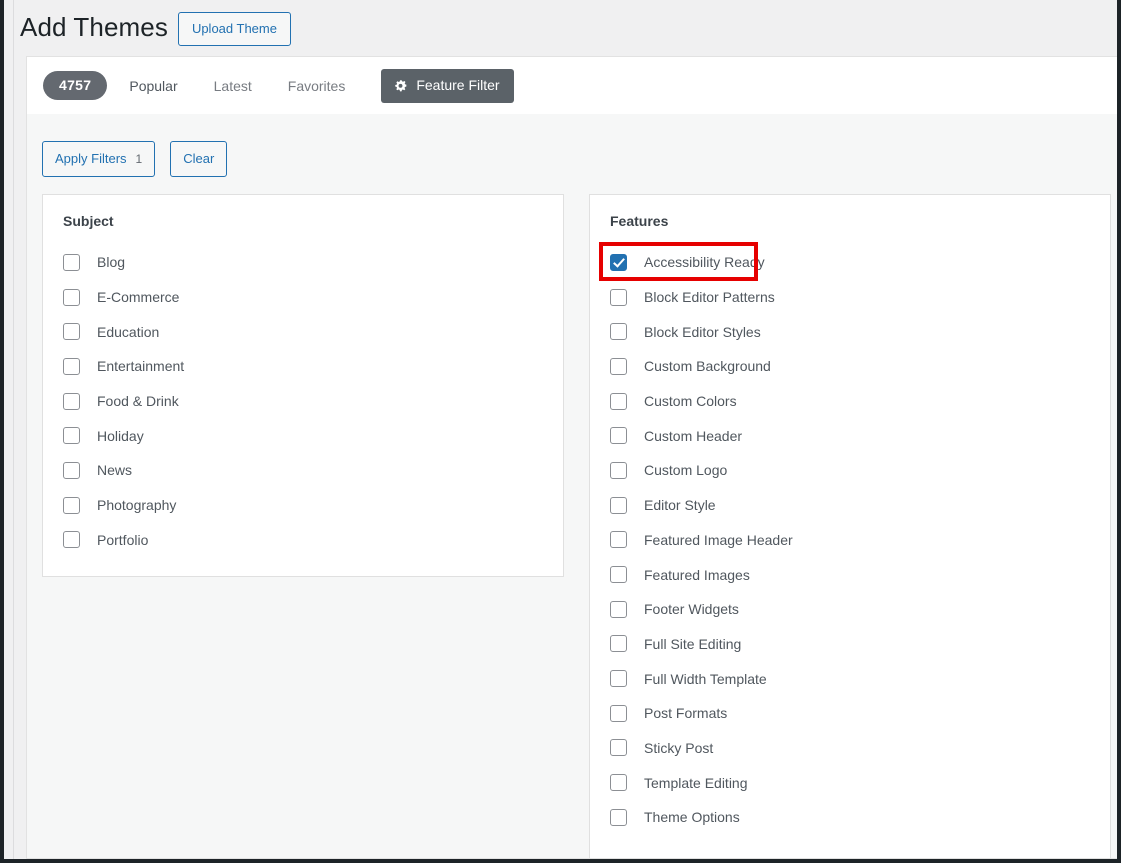 The image size is (1121, 863). I want to click on checkbox-block-editor-styles, so click(618, 332).